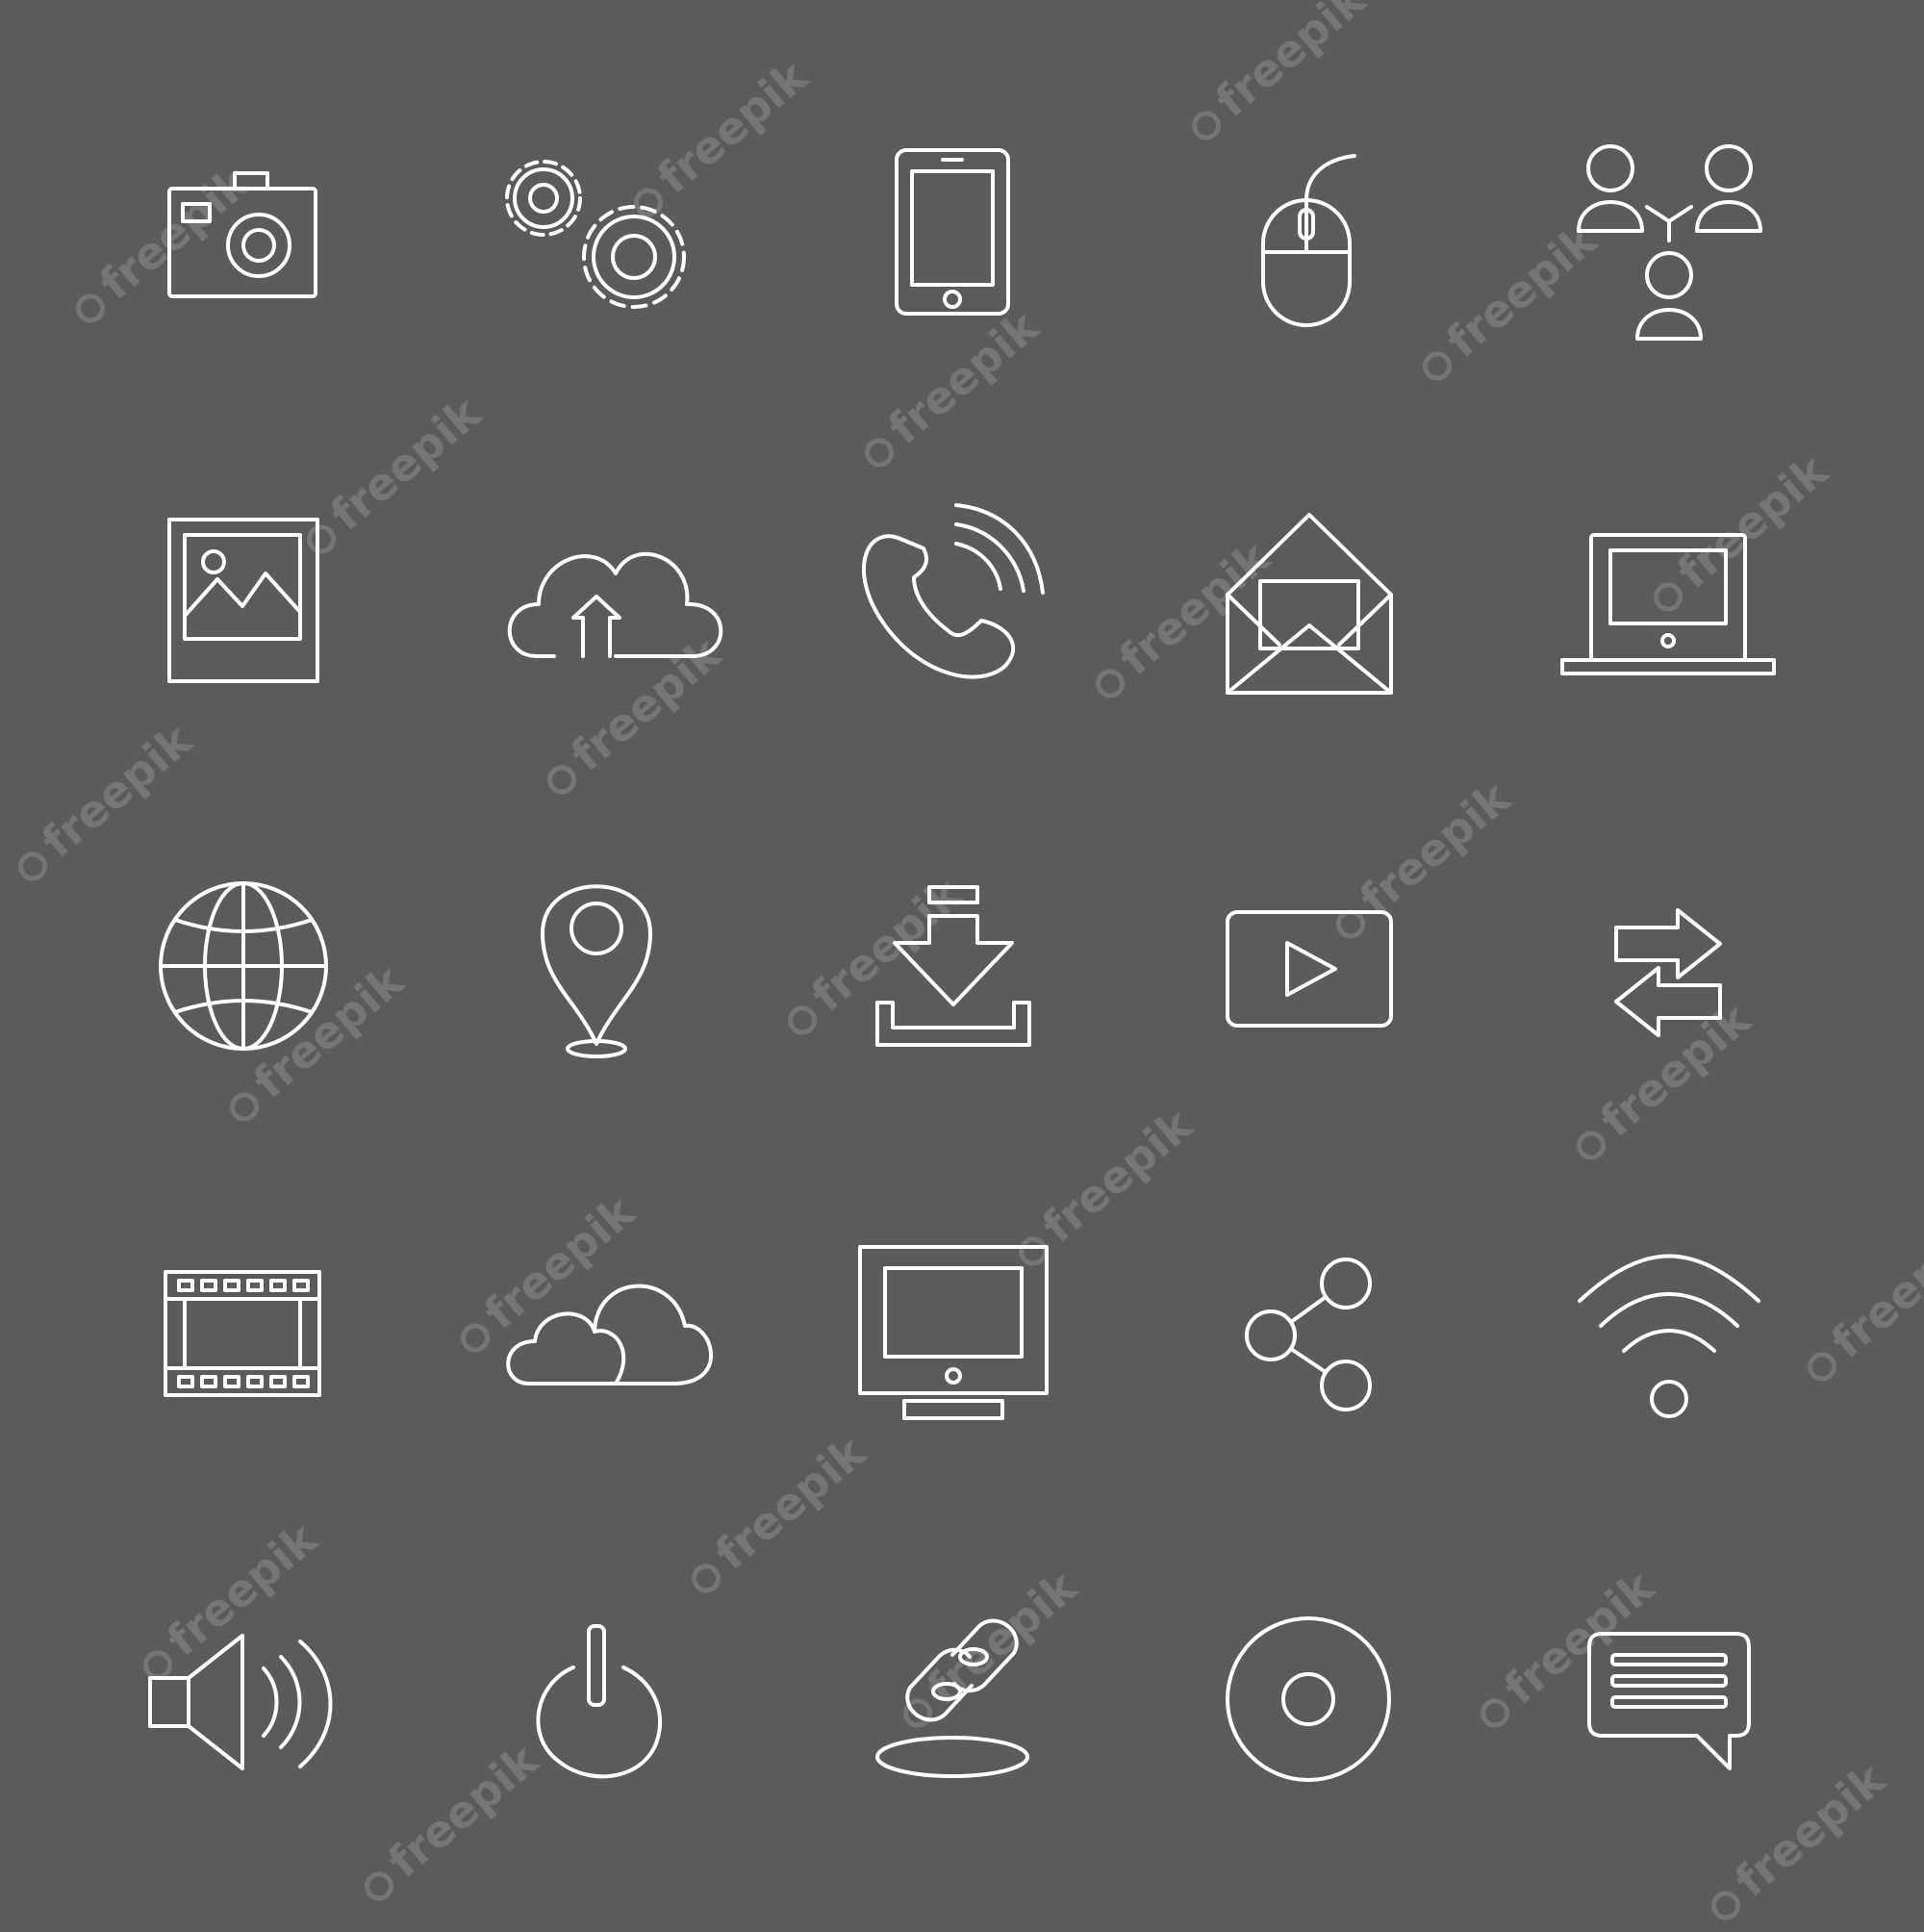 This screenshot has width=1924, height=1932. Describe the element at coordinates (954, 1332) in the screenshot. I see `monitor-icon` at that location.